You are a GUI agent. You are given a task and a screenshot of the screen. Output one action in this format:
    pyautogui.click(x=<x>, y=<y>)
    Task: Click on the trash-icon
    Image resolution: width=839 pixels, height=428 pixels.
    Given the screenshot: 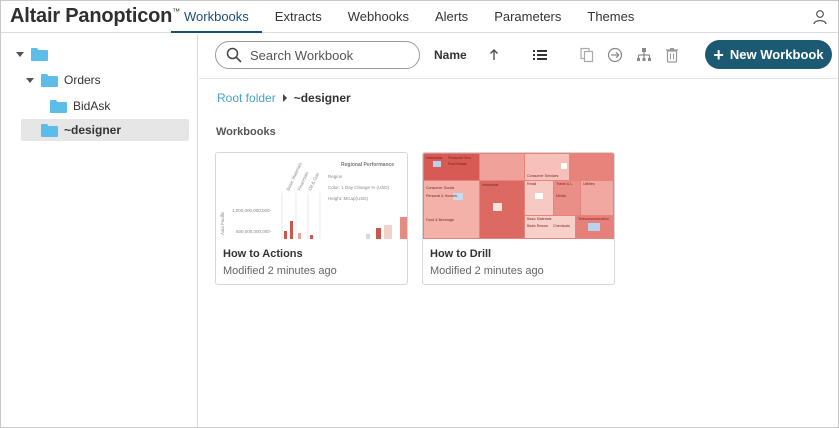 What is the action you would take?
    pyautogui.click(x=672, y=55)
    